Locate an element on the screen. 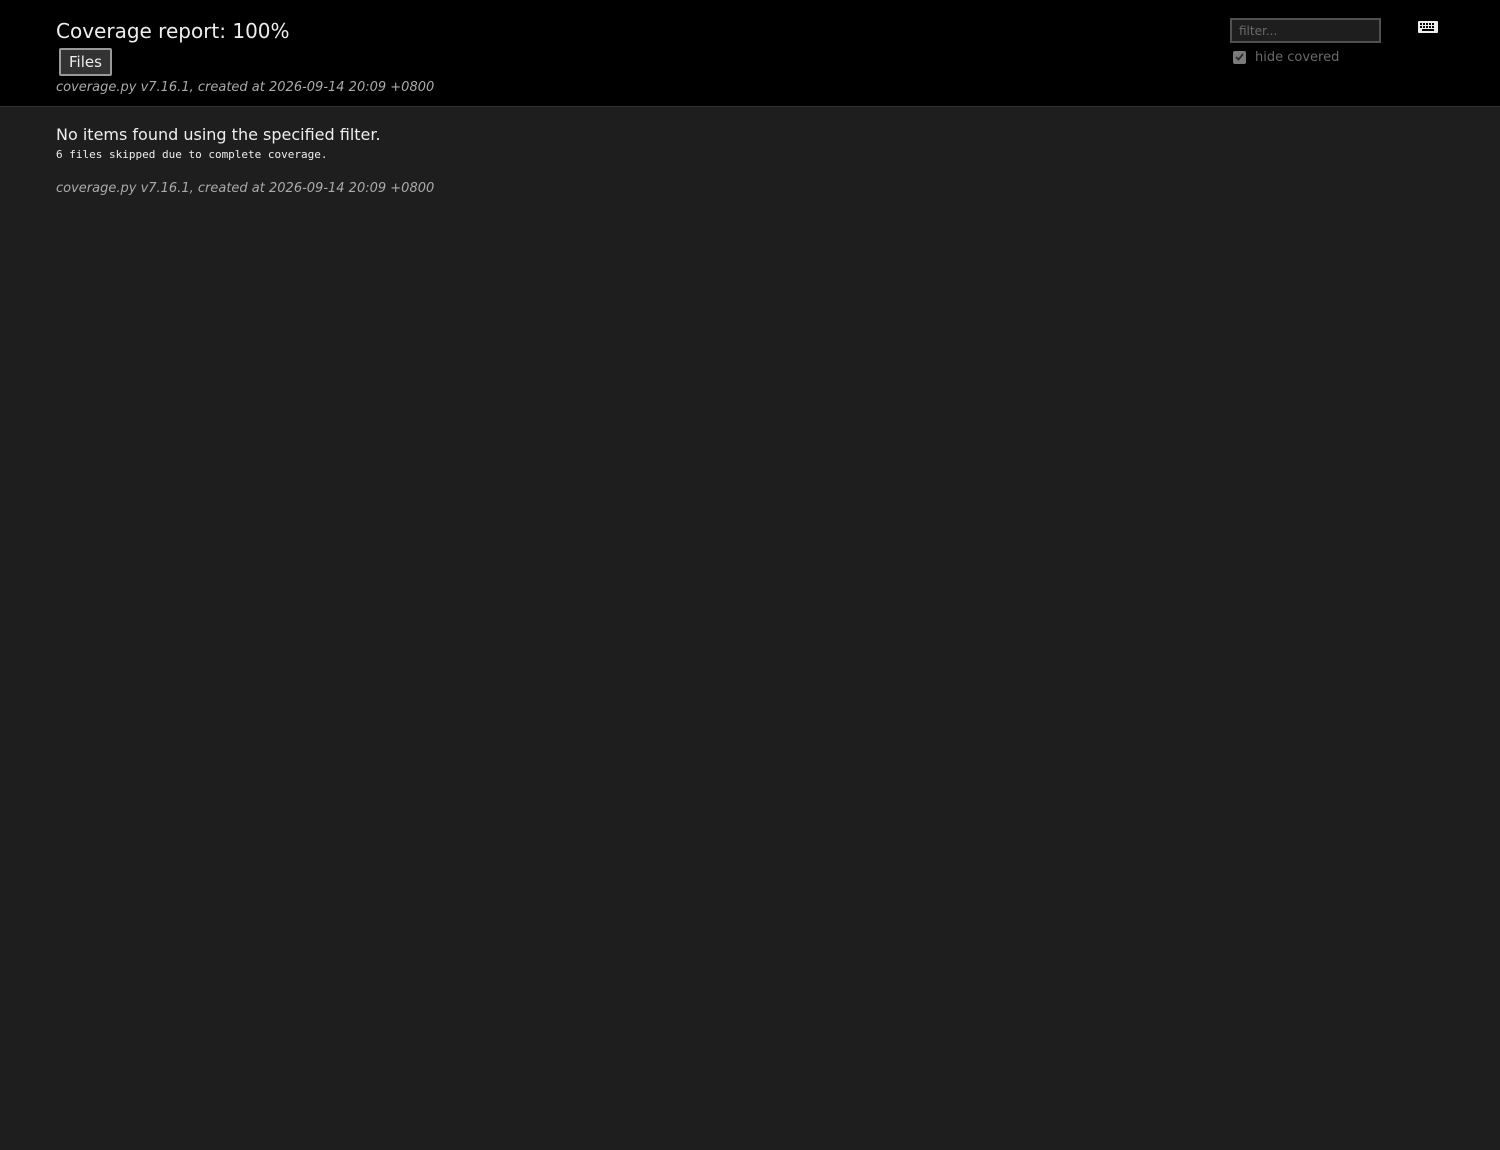  checkmark-icon is located at coordinates (1239, 57).